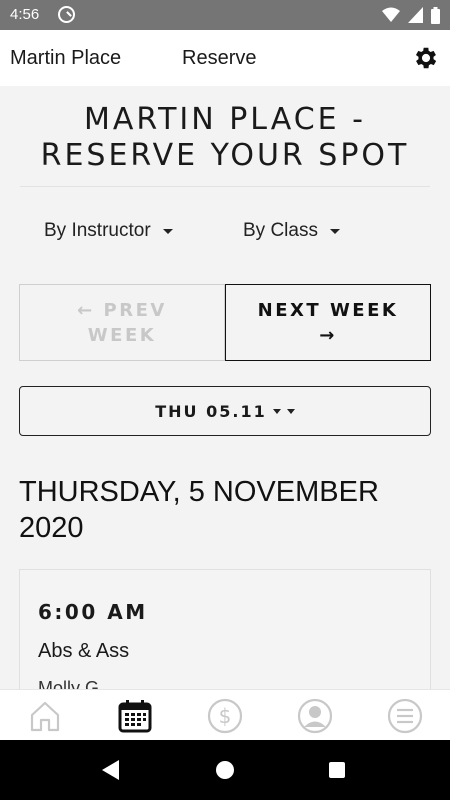  I want to click on system-nav-bar, so click(225, 770).